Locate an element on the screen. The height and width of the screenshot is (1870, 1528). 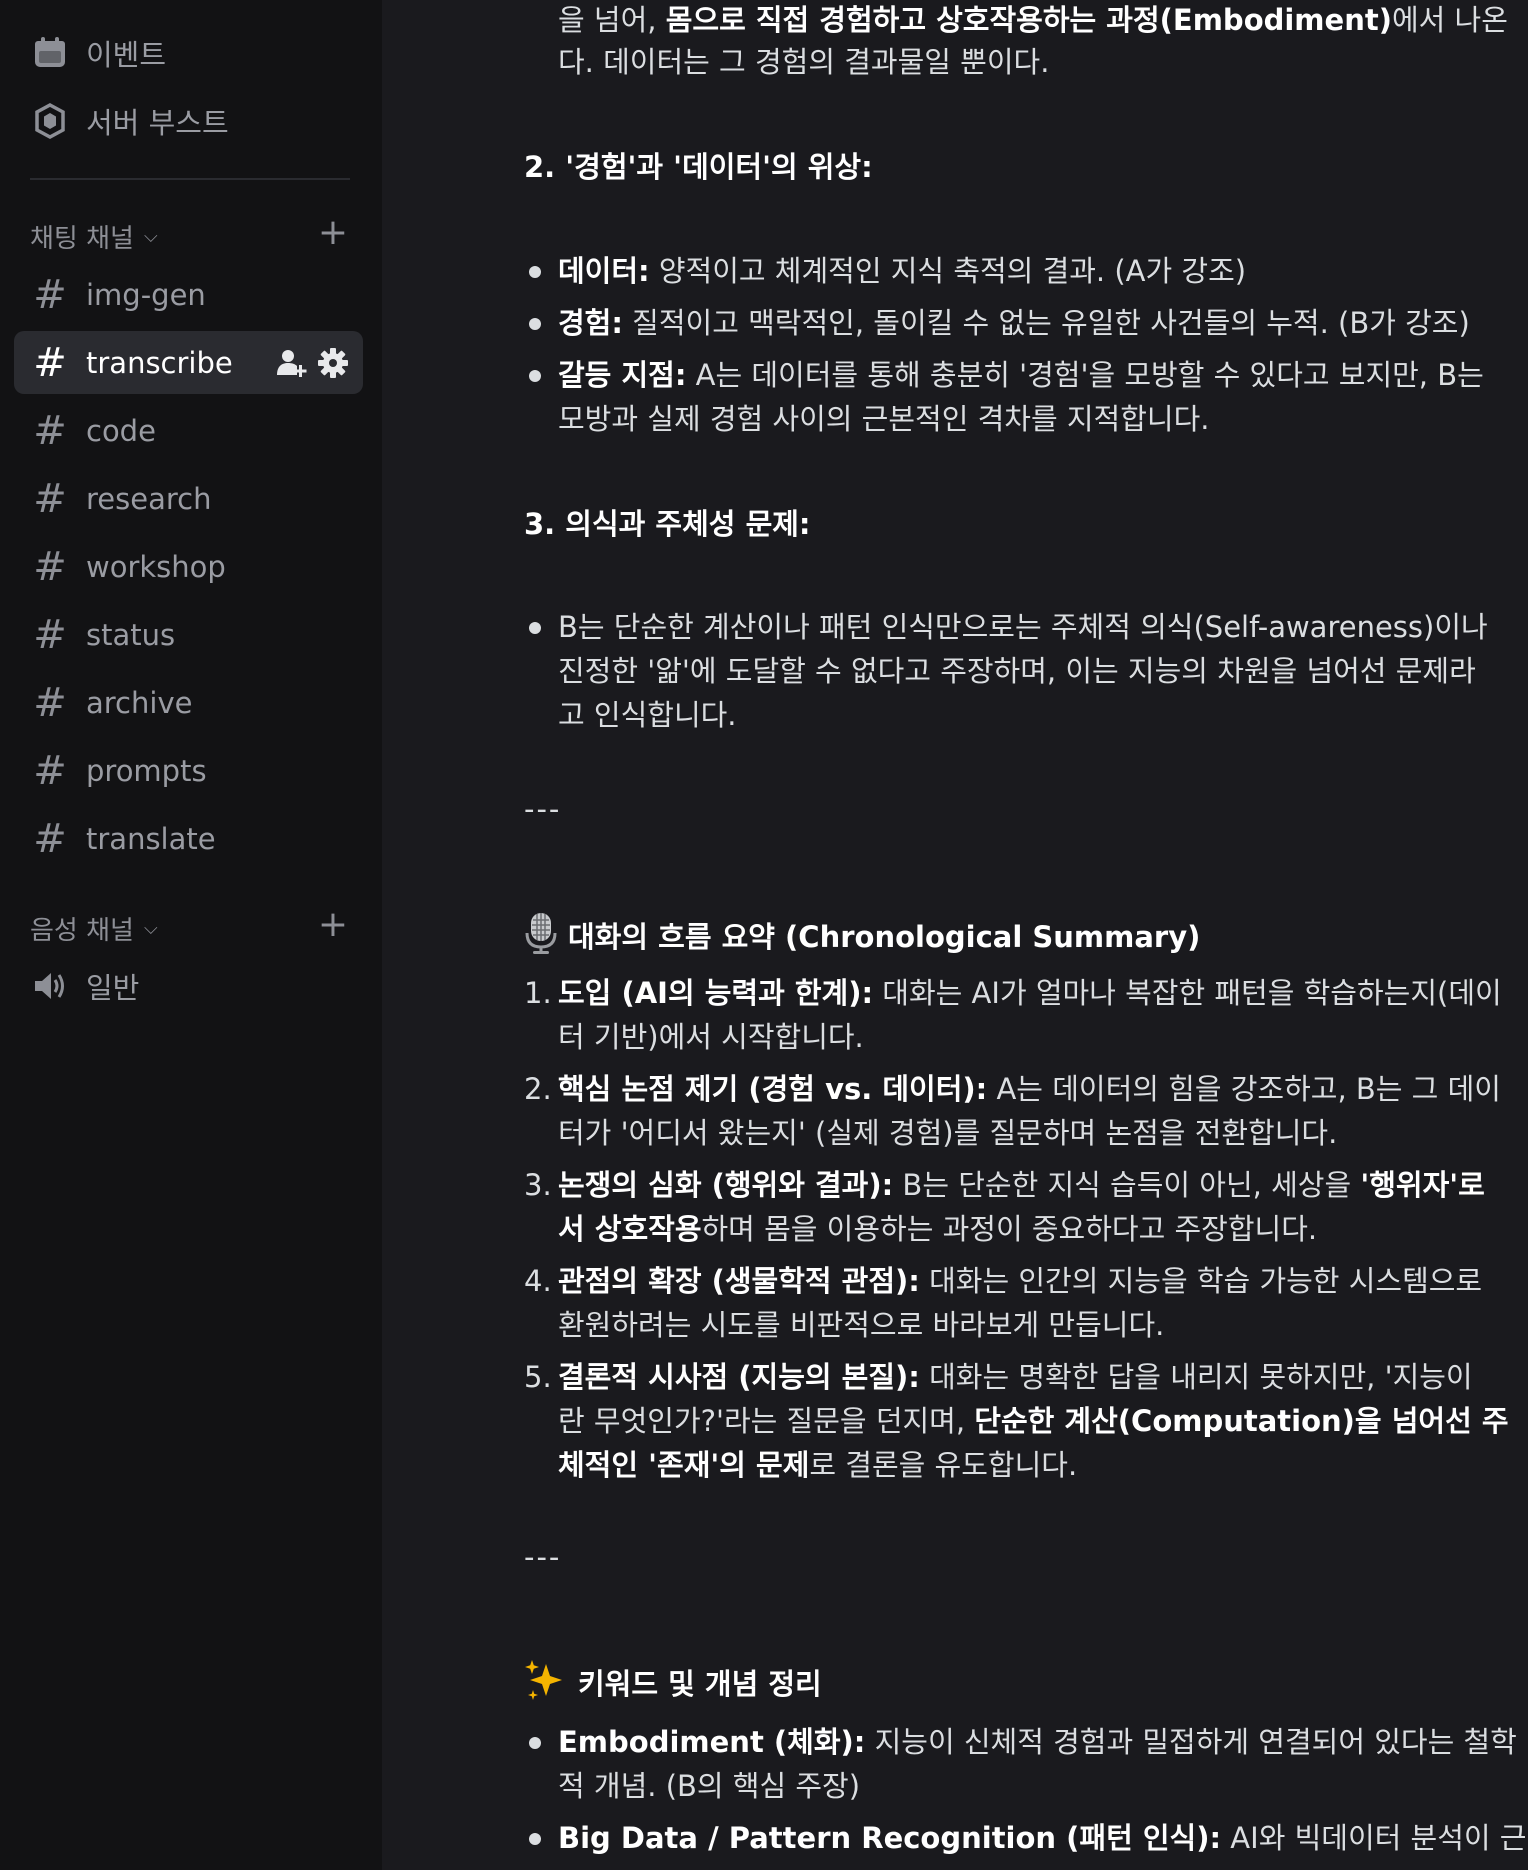
invite-user-icon is located at coordinates (291, 366).